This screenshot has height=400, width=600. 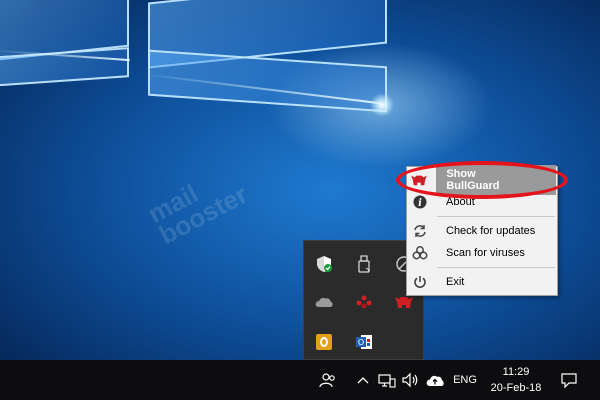 What do you see at coordinates (482, 180) in the screenshot?
I see `highlight-annotation-ellipse` at bounding box center [482, 180].